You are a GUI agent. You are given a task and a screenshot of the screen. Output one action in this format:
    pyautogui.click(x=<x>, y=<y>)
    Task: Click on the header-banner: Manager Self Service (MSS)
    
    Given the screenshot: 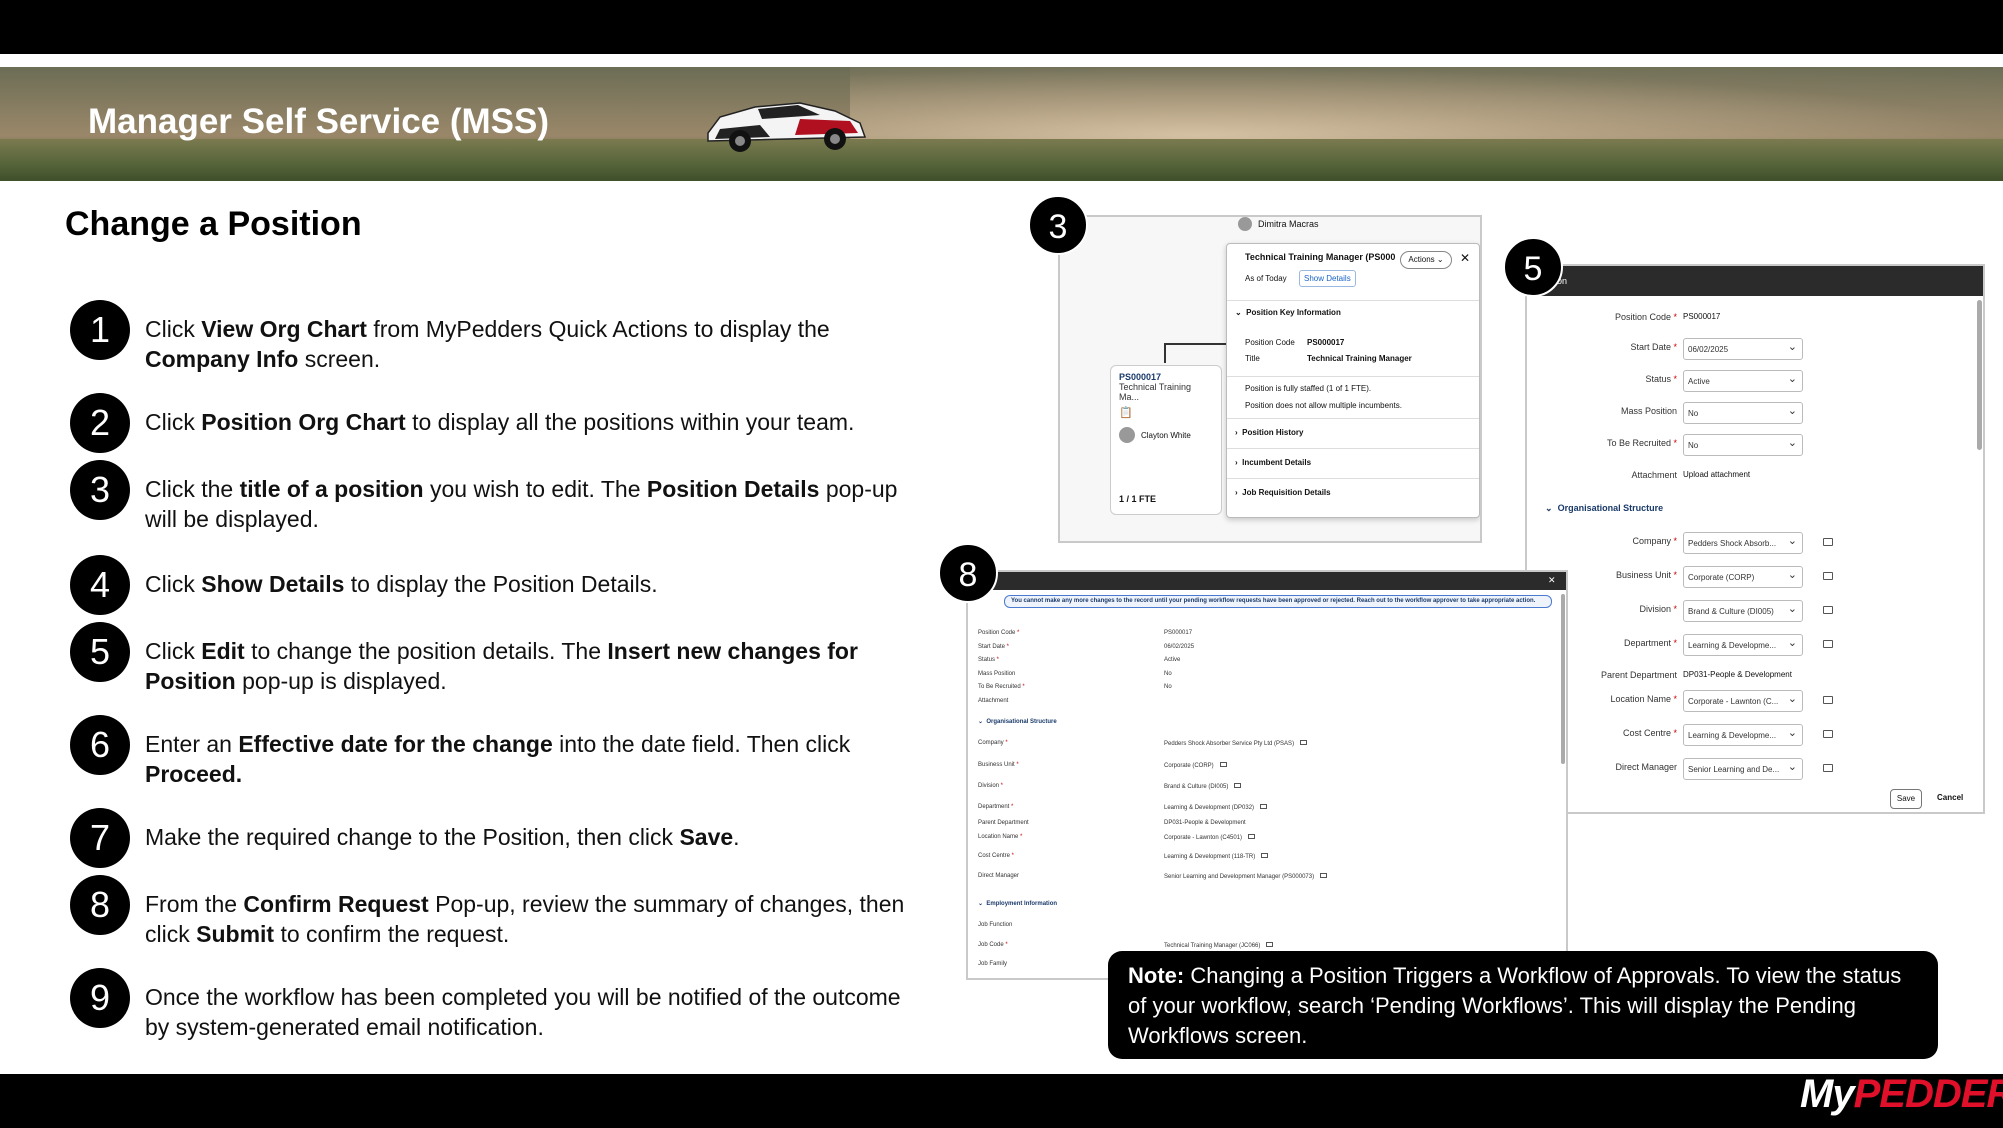 What is the action you would take?
    pyautogui.click(x=1001, y=124)
    